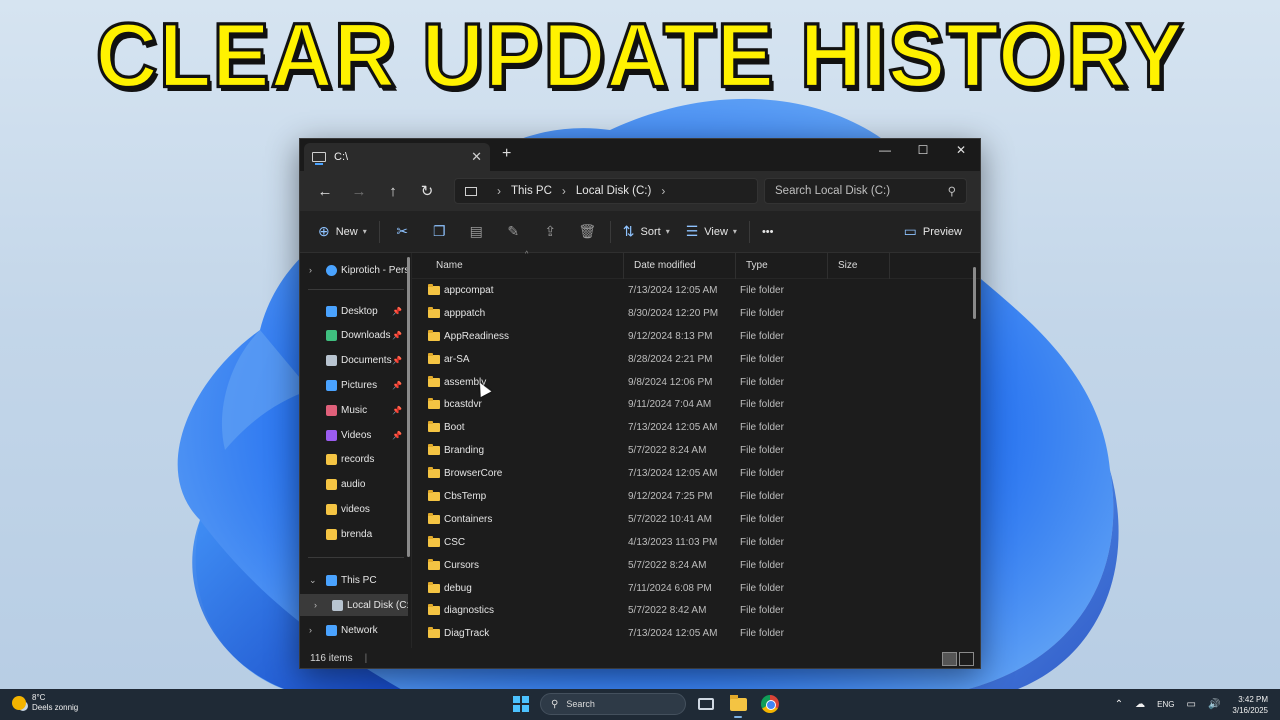 This screenshot has width=1280, height=720. Describe the element at coordinates (354, 509) in the screenshot. I see `sidebar-item-videos: videos` at that location.